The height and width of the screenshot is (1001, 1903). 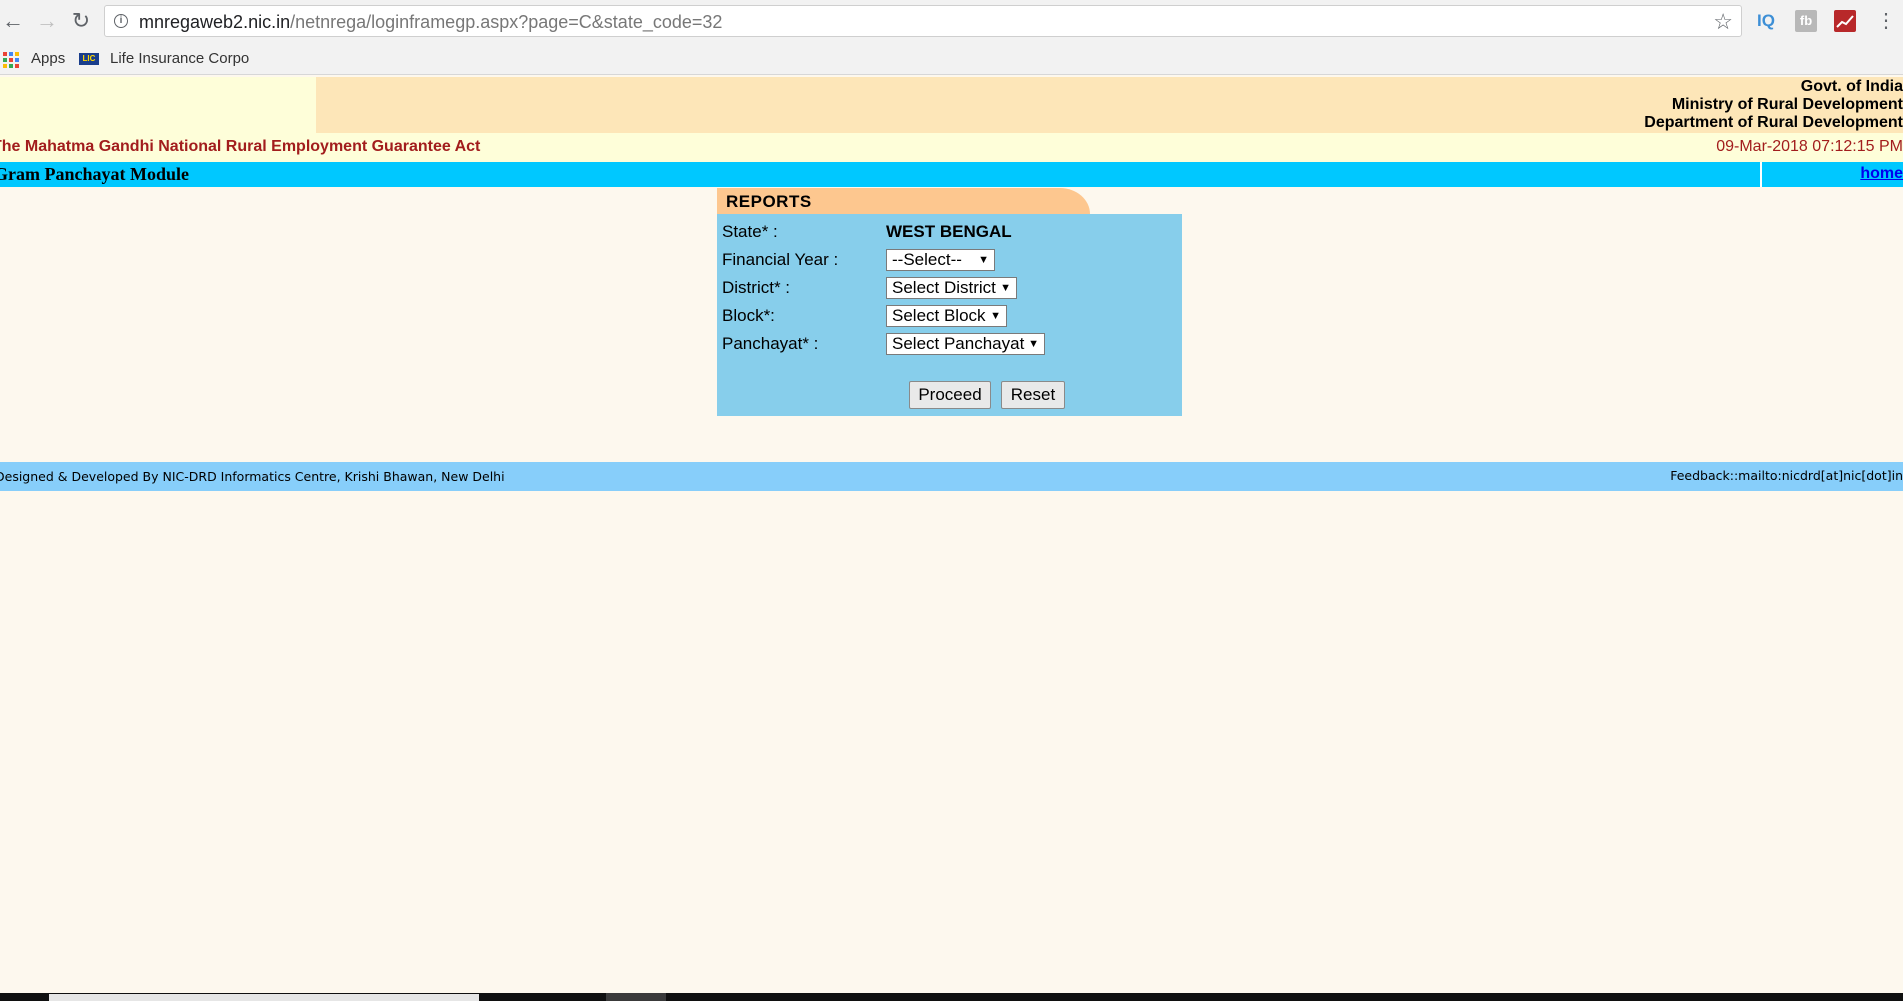 What do you see at coordinates (1845, 21) in the screenshot?
I see `chart-extension-icon` at bounding box center [1845, 21].